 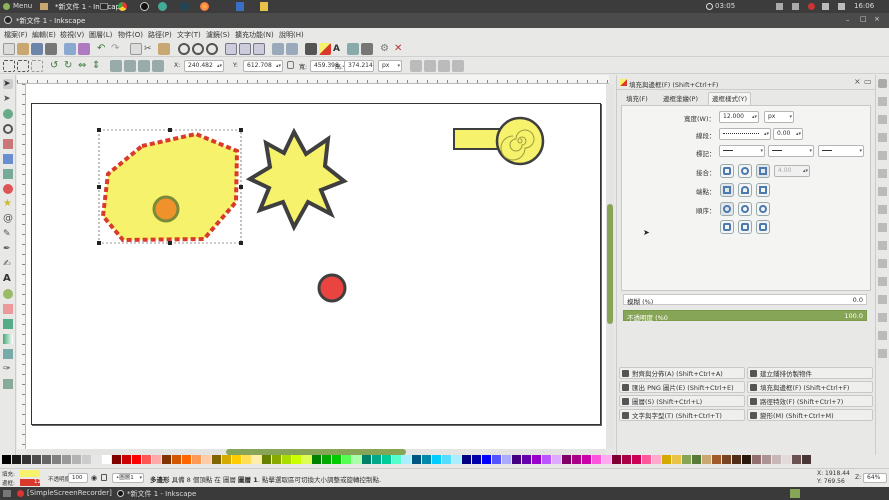 What do you see at coordinates (56, 66) in the screenshot?
I see `rotate-ccw-icon: ↺` at bounding box center [56, 66].